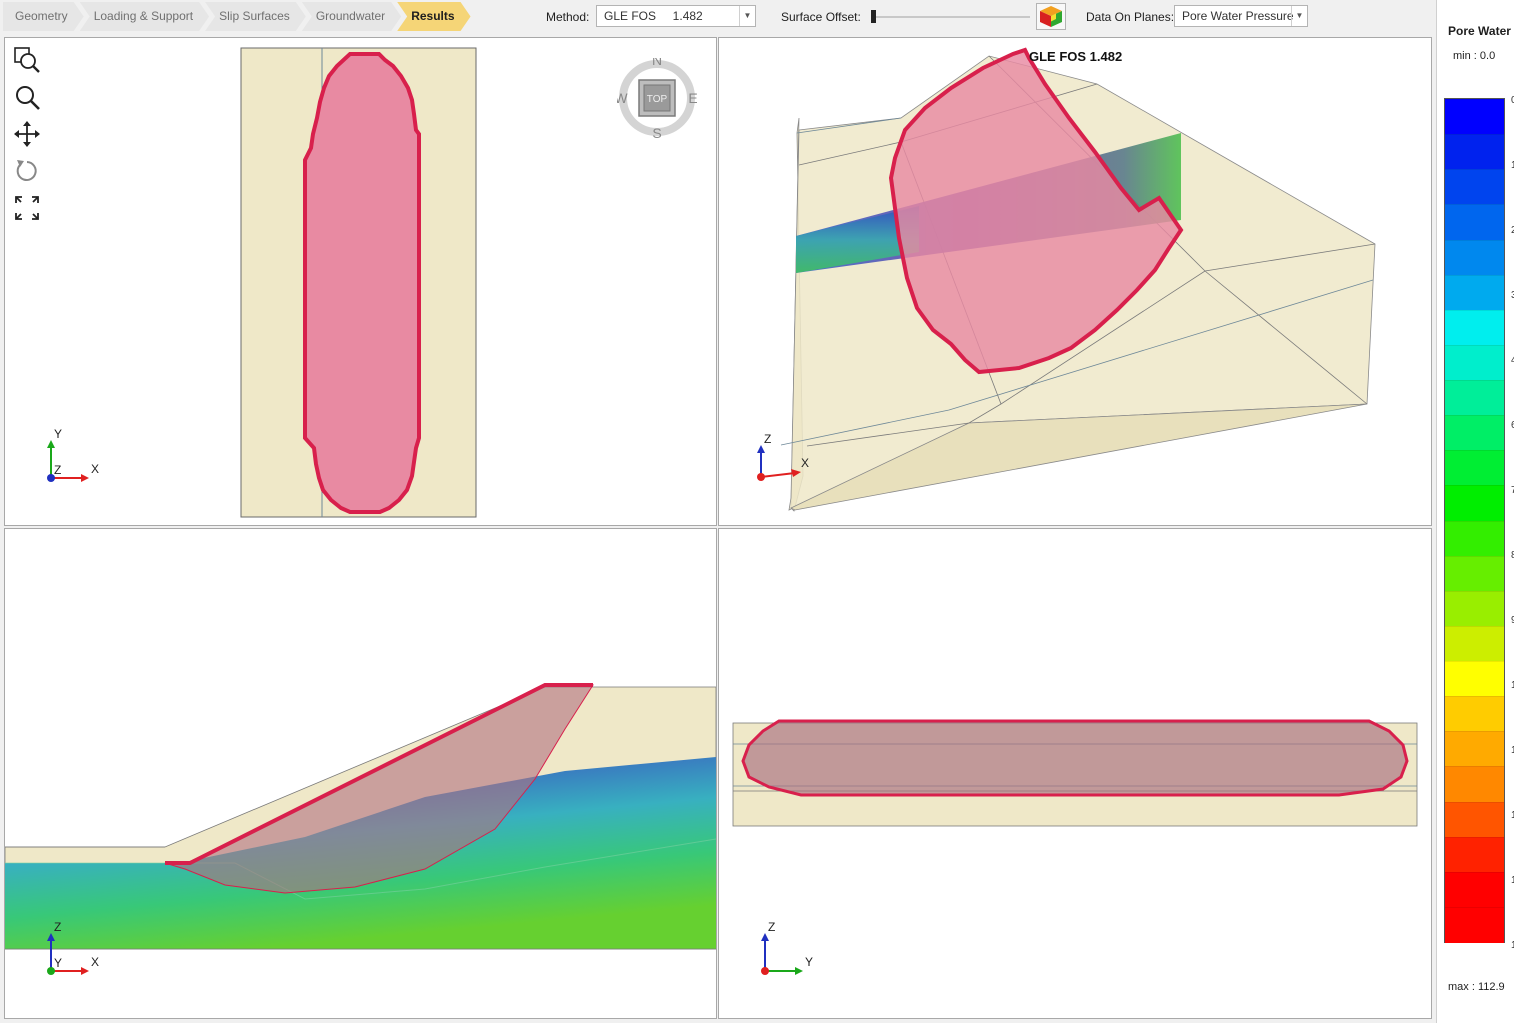 Image resolution: width=1514 pixels, height=1023 pixels. I want to click on data-planes-select: Pore Water Pressure ▼, so click(1241, 16).